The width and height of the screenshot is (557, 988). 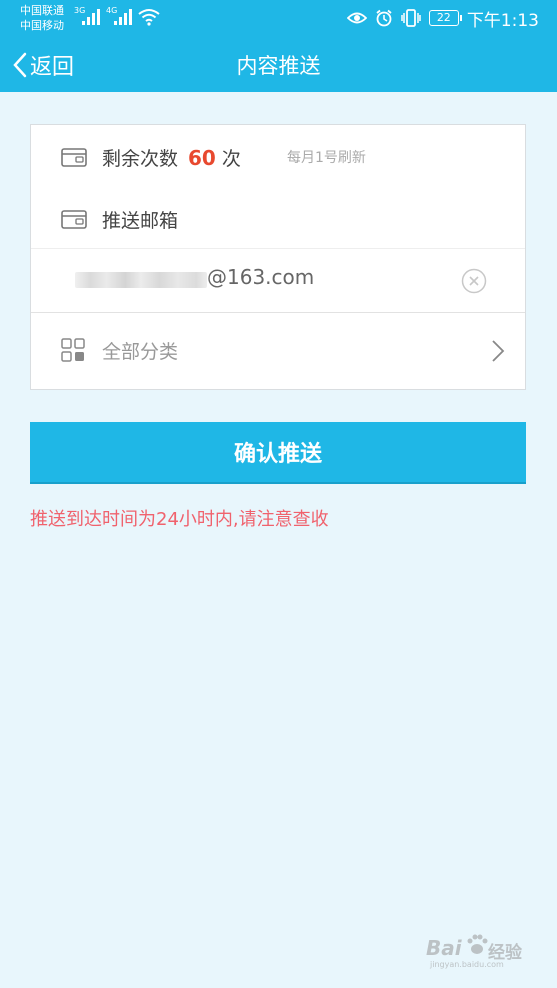 I want to click on confirm-push-button: 确认推送, so click(x=278, y=453).